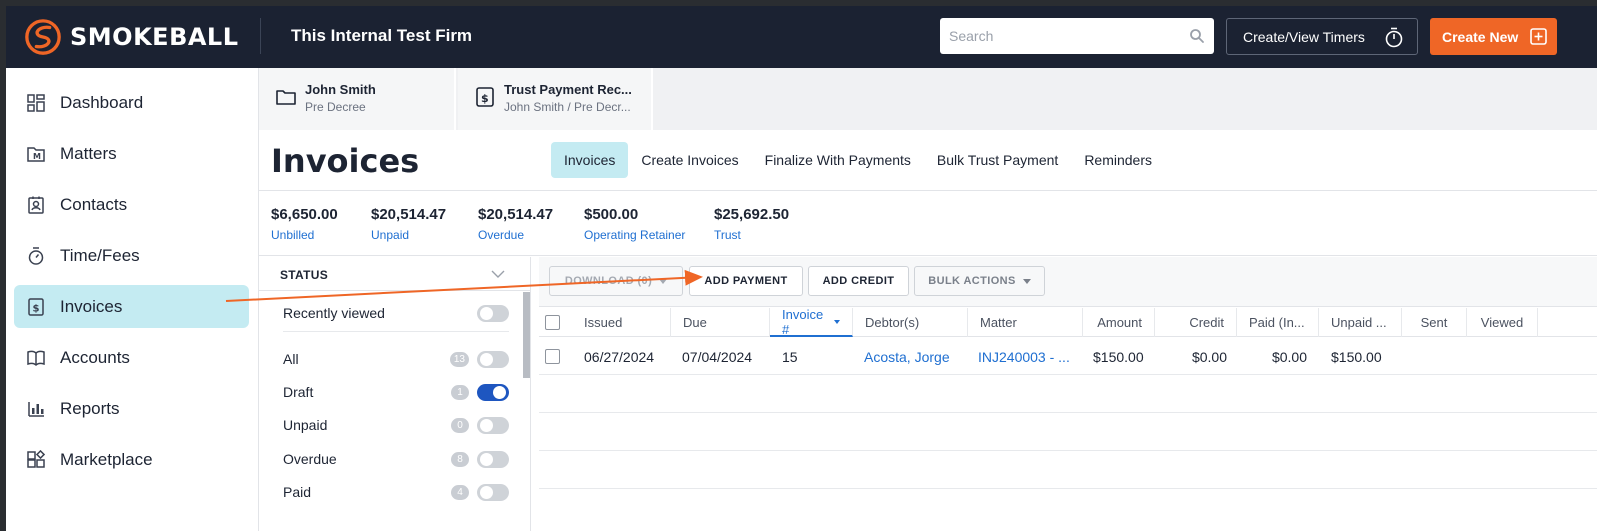 This screenshot has height=531, width=1597. Describe the element at coordinates (396, 459) in the screenshot. I see `status-filter-overdue: Overdue 8` at that location.